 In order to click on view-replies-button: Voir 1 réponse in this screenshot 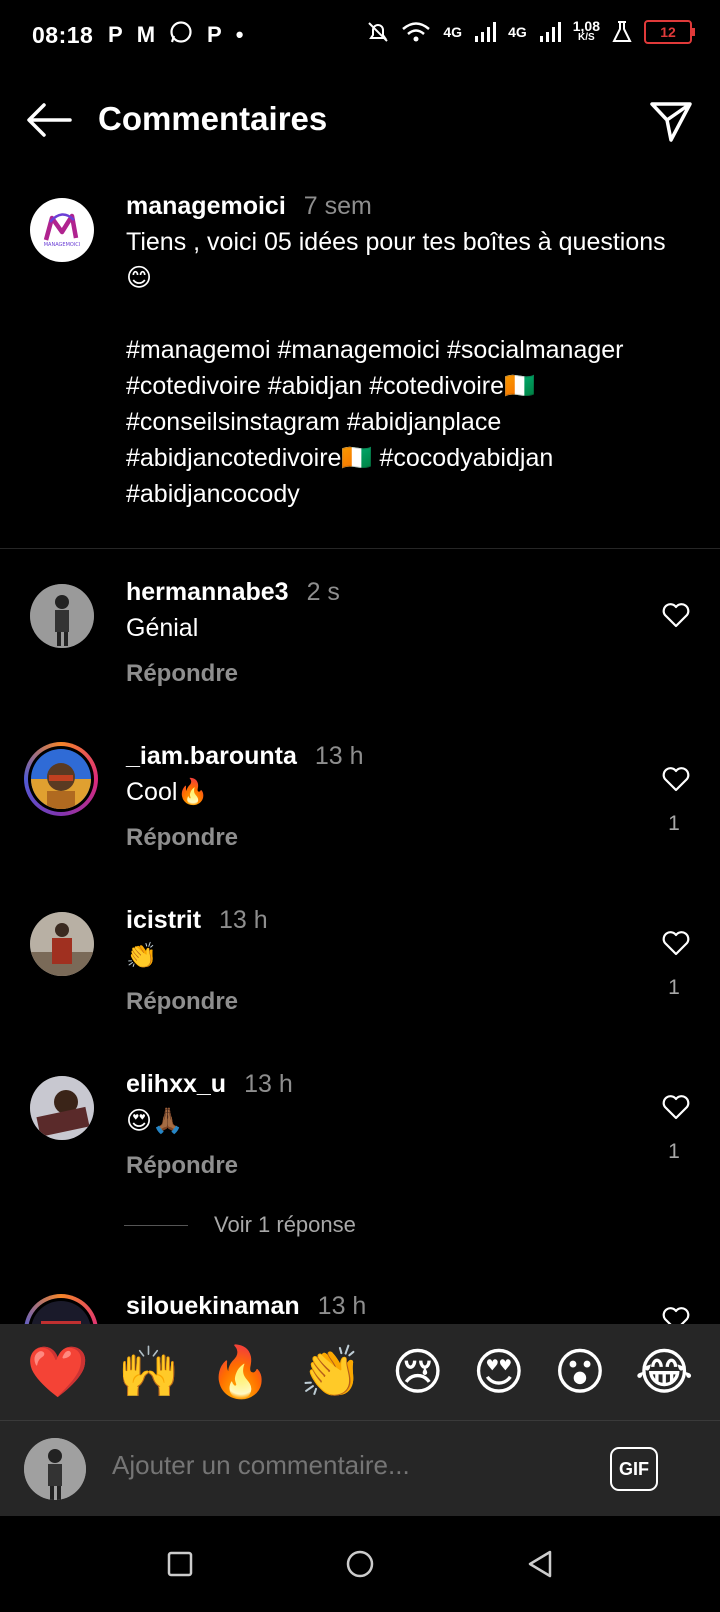, I will do `click(240, 1225)`.